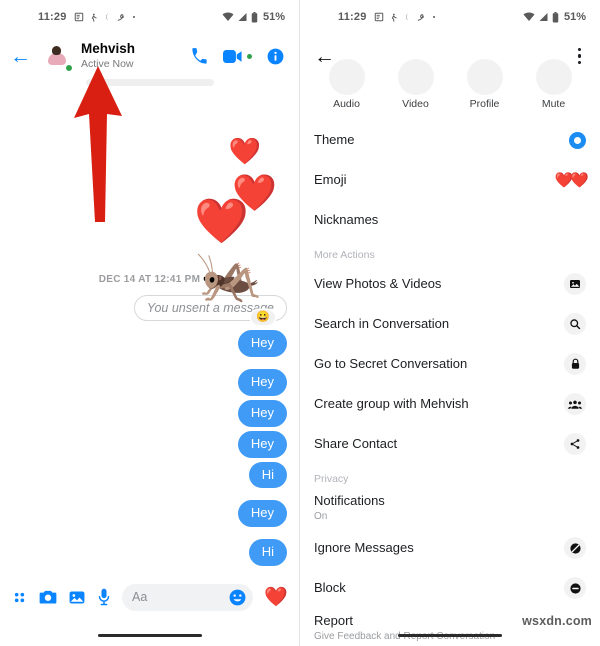  What do you see at coordinates (364, 548) in the screenshot?
I see `menu-item-label: Ignore Messages` at bounding box center [364, 548].